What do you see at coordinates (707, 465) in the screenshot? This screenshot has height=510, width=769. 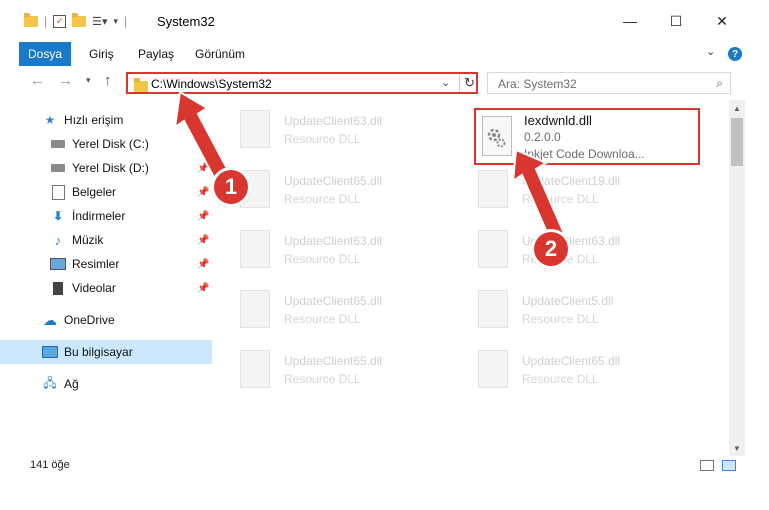 I see `details-view-icon` at bounding box center [707, 465].